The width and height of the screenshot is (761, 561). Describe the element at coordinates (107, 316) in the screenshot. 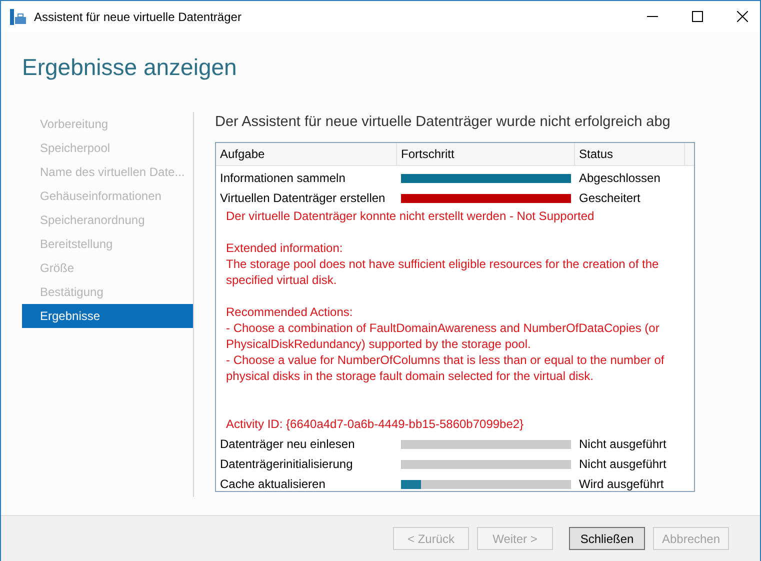

I see `wizard-step: Ergebnisse` at that location.